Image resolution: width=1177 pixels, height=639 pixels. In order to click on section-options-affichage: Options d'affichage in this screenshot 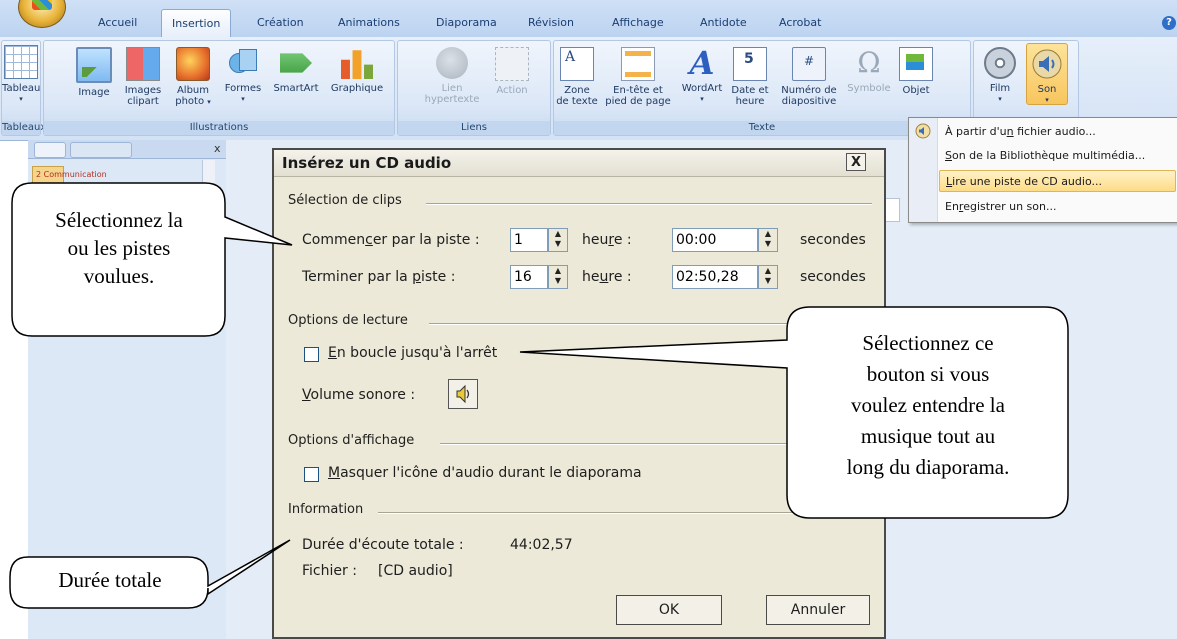, I will do `click(351, 440)`.